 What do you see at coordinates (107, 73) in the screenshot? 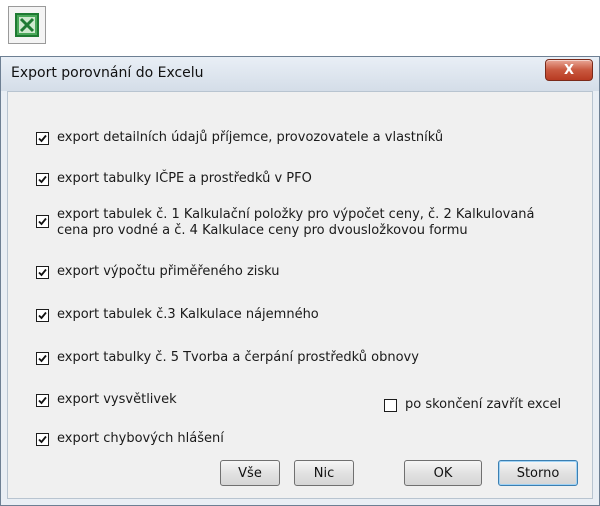
I see `dialog-title: Export porovnání do Excelu` at bounding box center [107, 73].